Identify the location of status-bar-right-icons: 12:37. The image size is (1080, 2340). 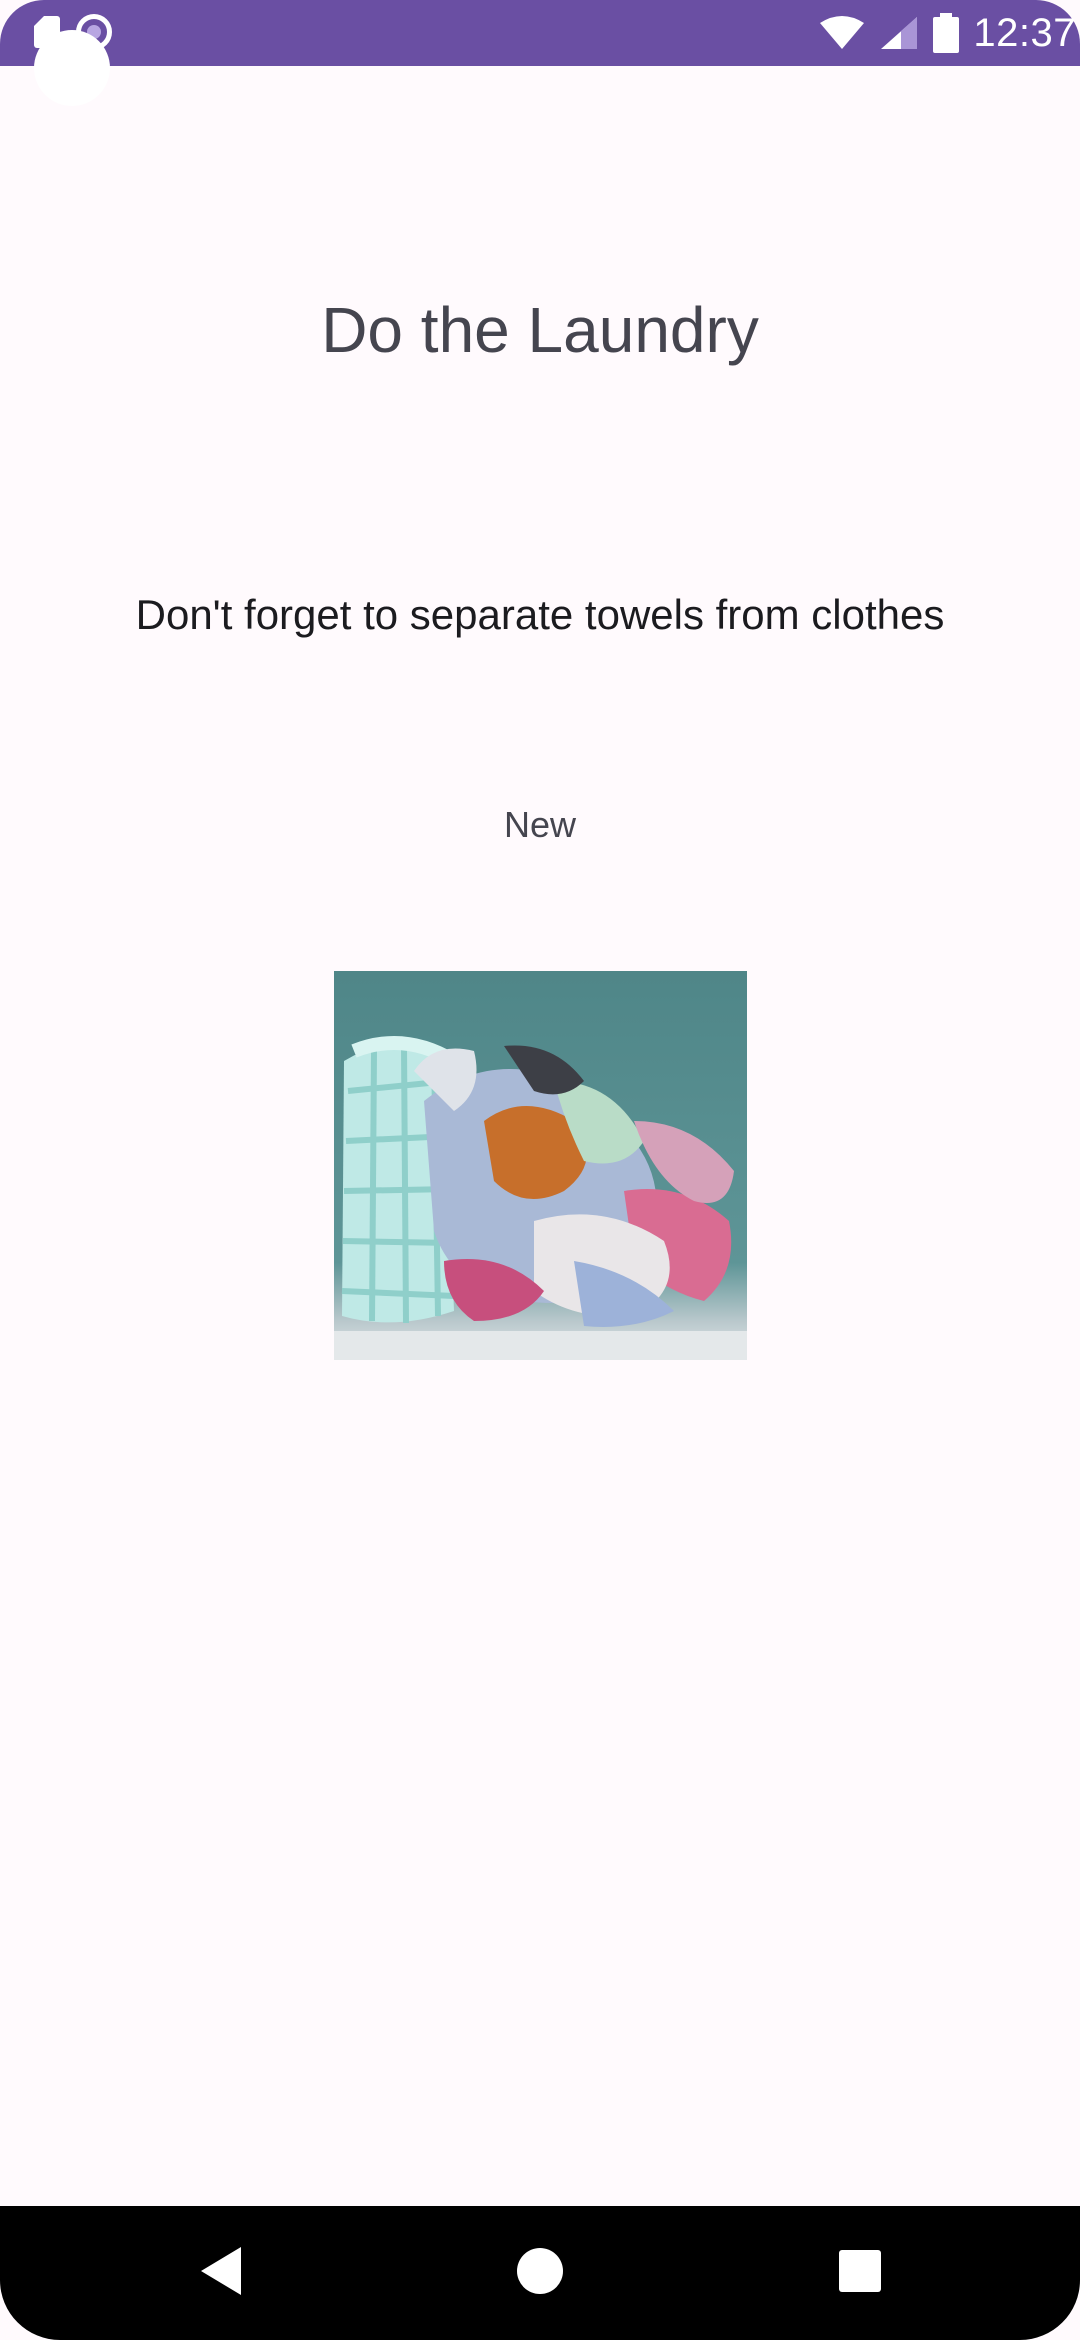
(949, 33).